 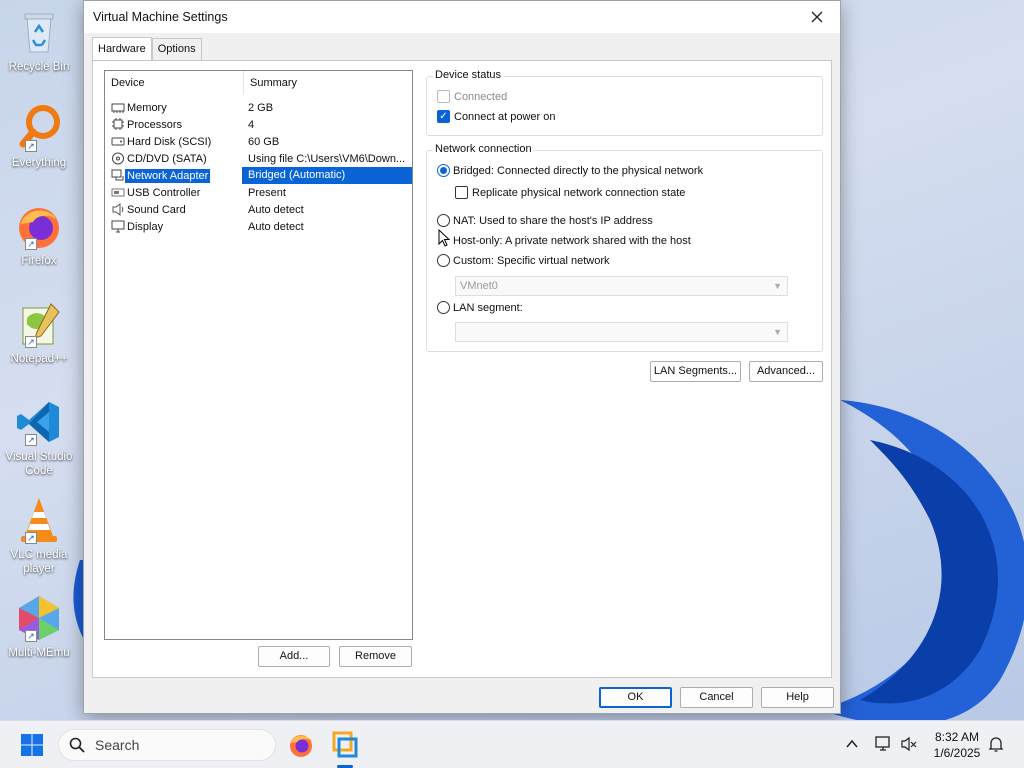 I want to click on notification-bell-icon, so click(x=996, y=744).